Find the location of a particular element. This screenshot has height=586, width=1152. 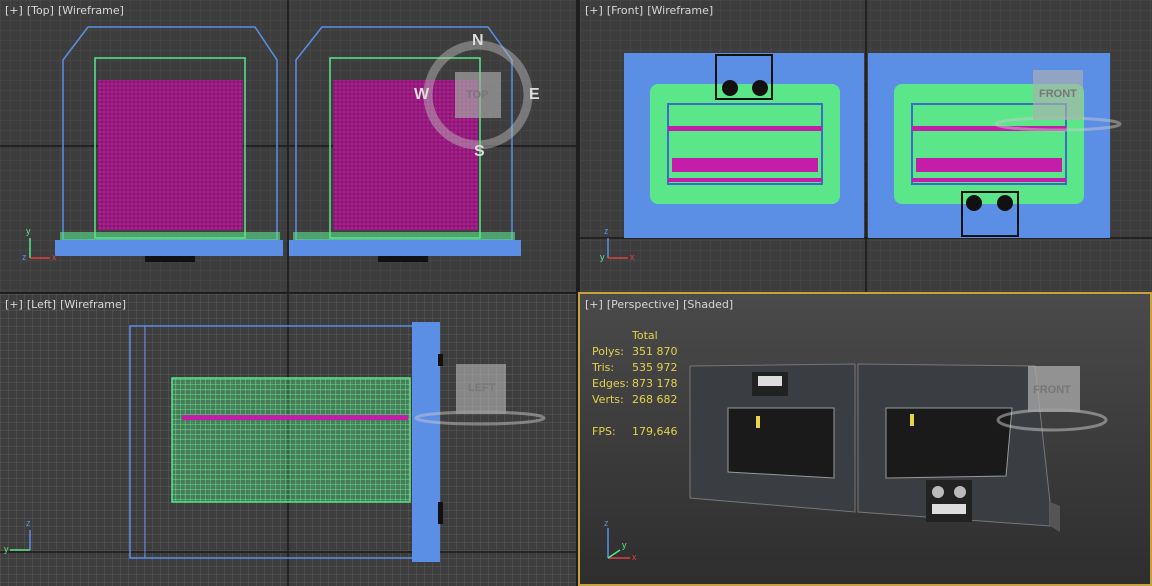

stats-header: Total is located at coordinates (645, 335).